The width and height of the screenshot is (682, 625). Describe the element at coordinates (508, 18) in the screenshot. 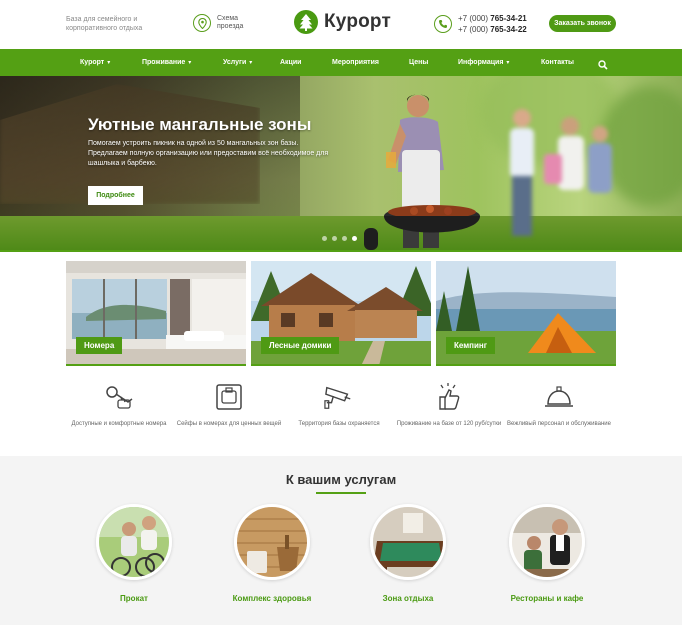

I see `phone-1-number: 765-34-21` at that location.